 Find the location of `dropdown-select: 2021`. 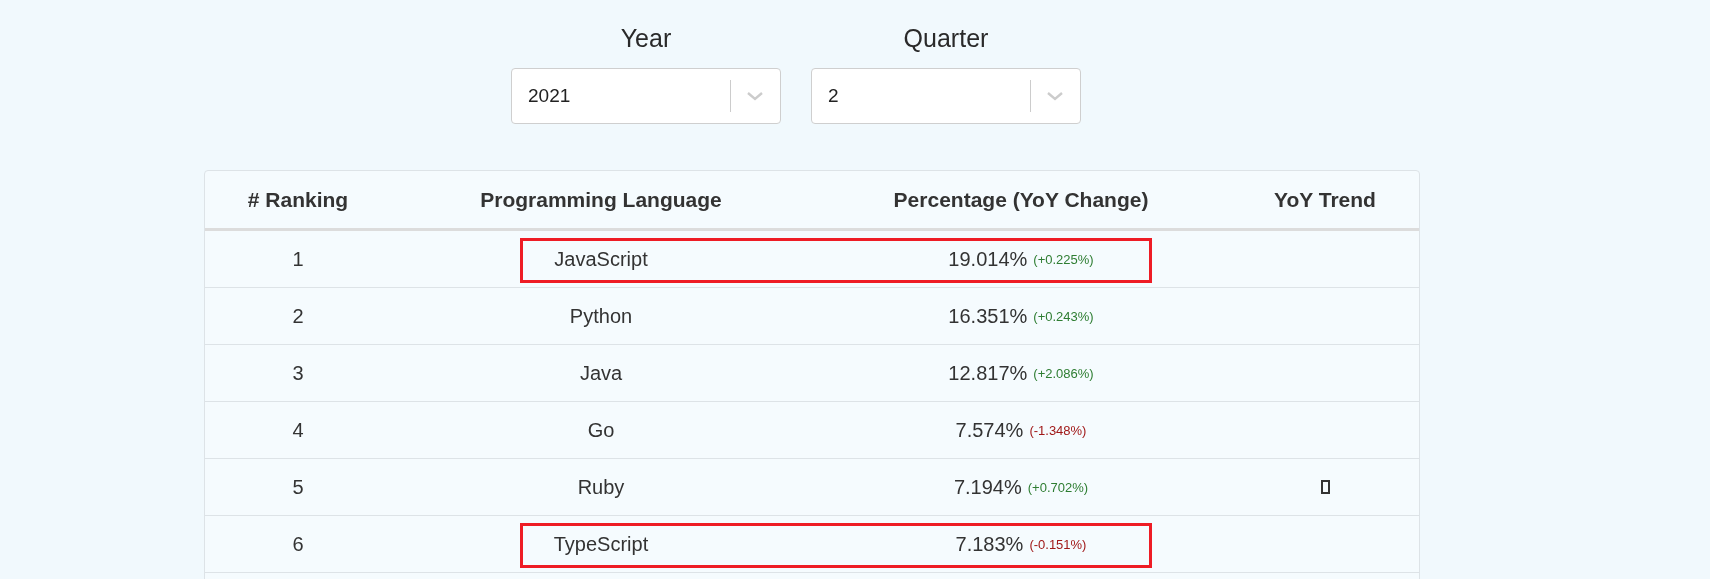

dropdown-select: 2021 is located at coordinates (646, 96).